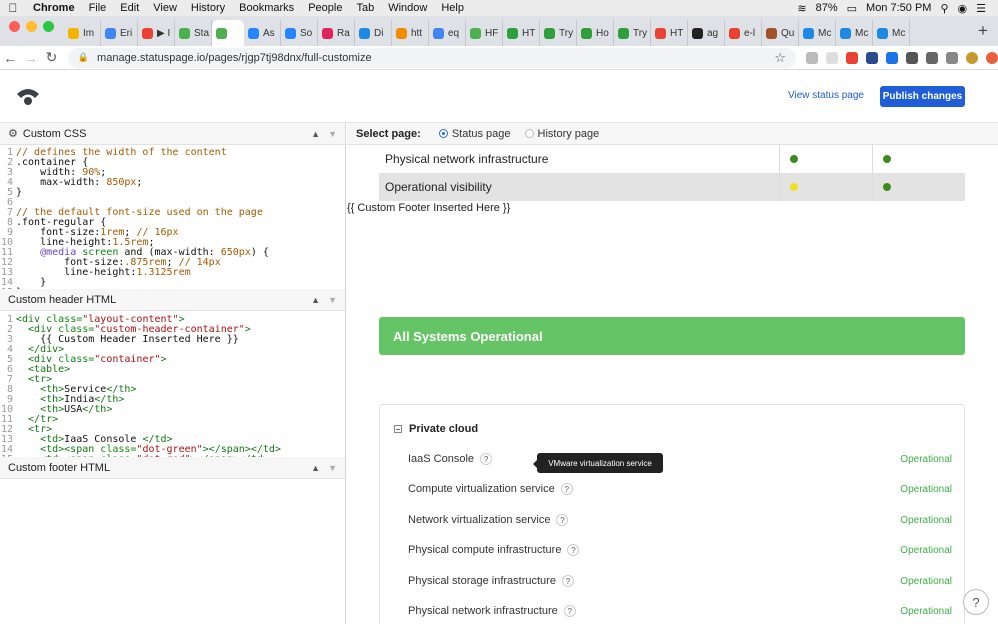  I want to click on code-line: 5}, so click(172, 193).